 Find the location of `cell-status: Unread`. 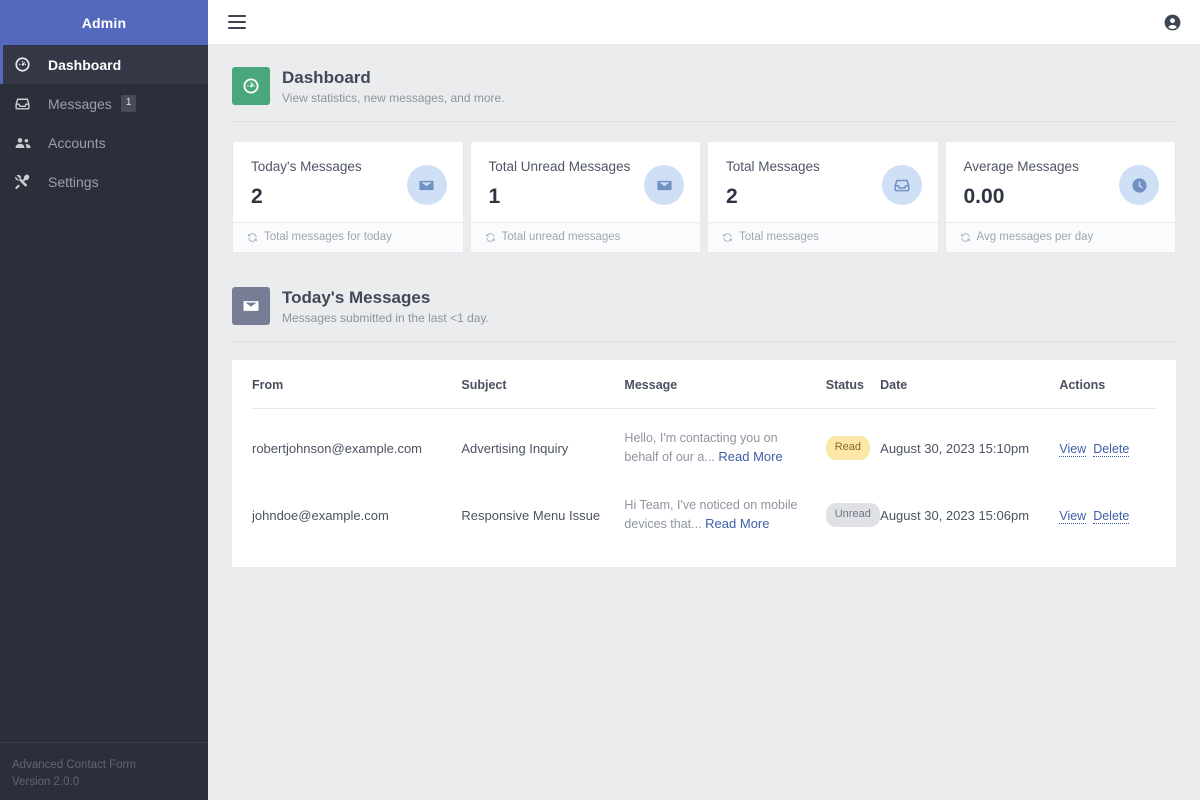

cell-status: Unread is located at coordinates (852, 513).